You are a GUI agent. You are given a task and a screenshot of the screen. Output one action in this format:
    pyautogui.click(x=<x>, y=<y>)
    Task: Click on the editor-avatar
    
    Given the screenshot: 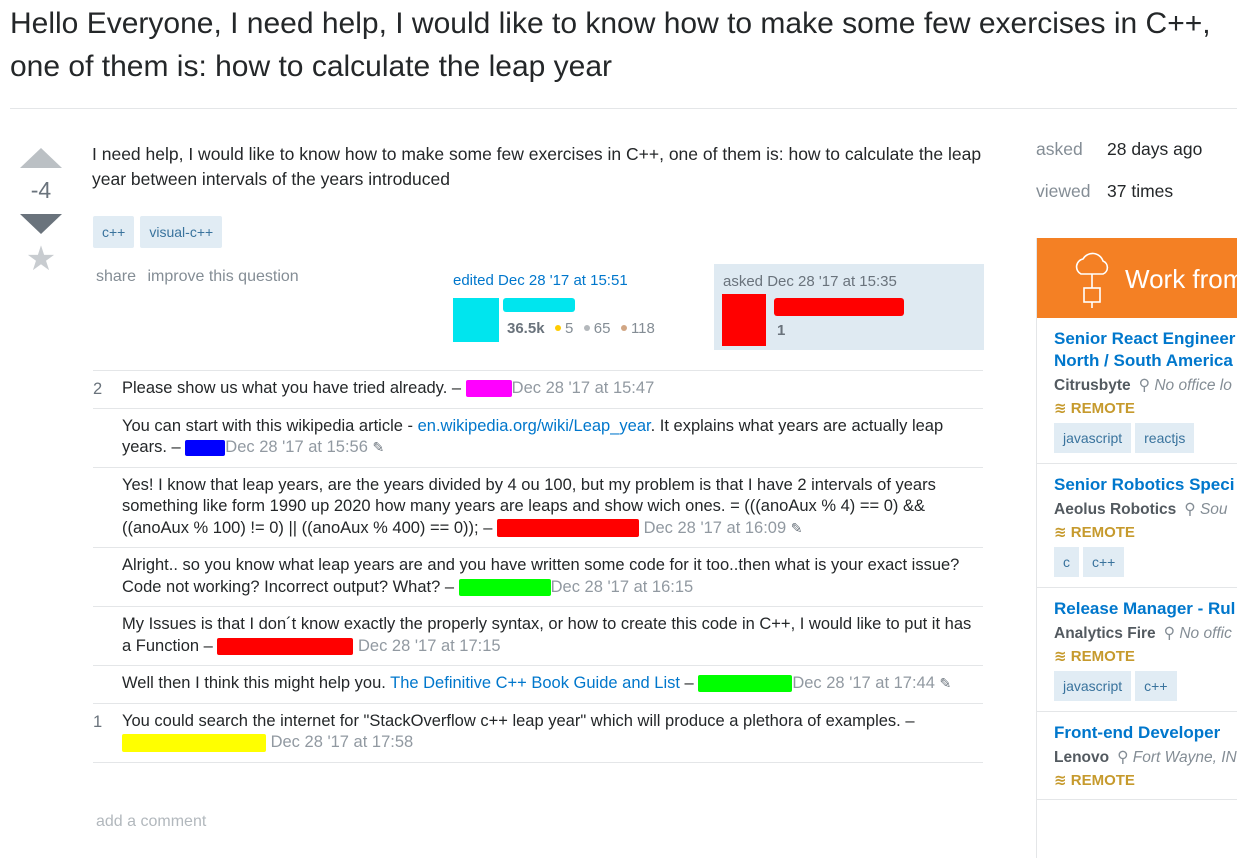 What is the action you would take?
    pyautogui.click(x=476, y=320)
    